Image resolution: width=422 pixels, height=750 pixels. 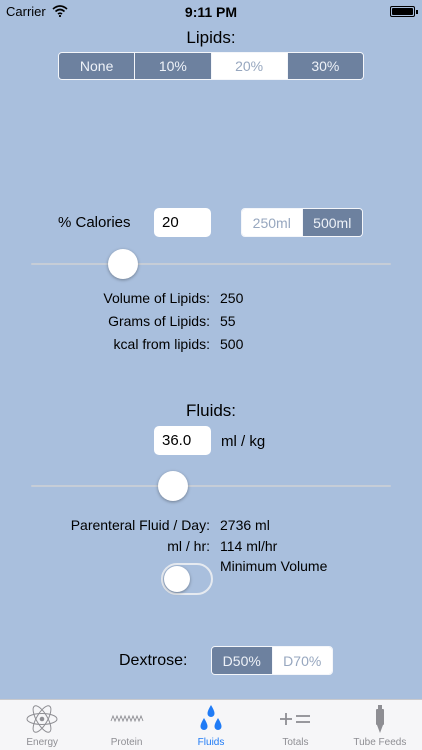 I want to click on tab-fluids-label: Fluids, so click(x=211, y=742).